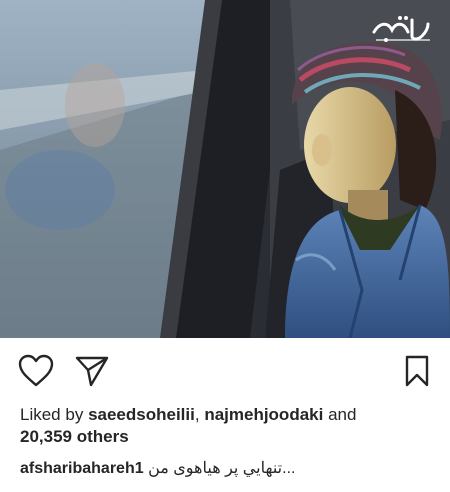 This screenshot has height=492, width=450. I want to click on caption-text: ...تنهايي پر هياهوى من, so click(222, 468).